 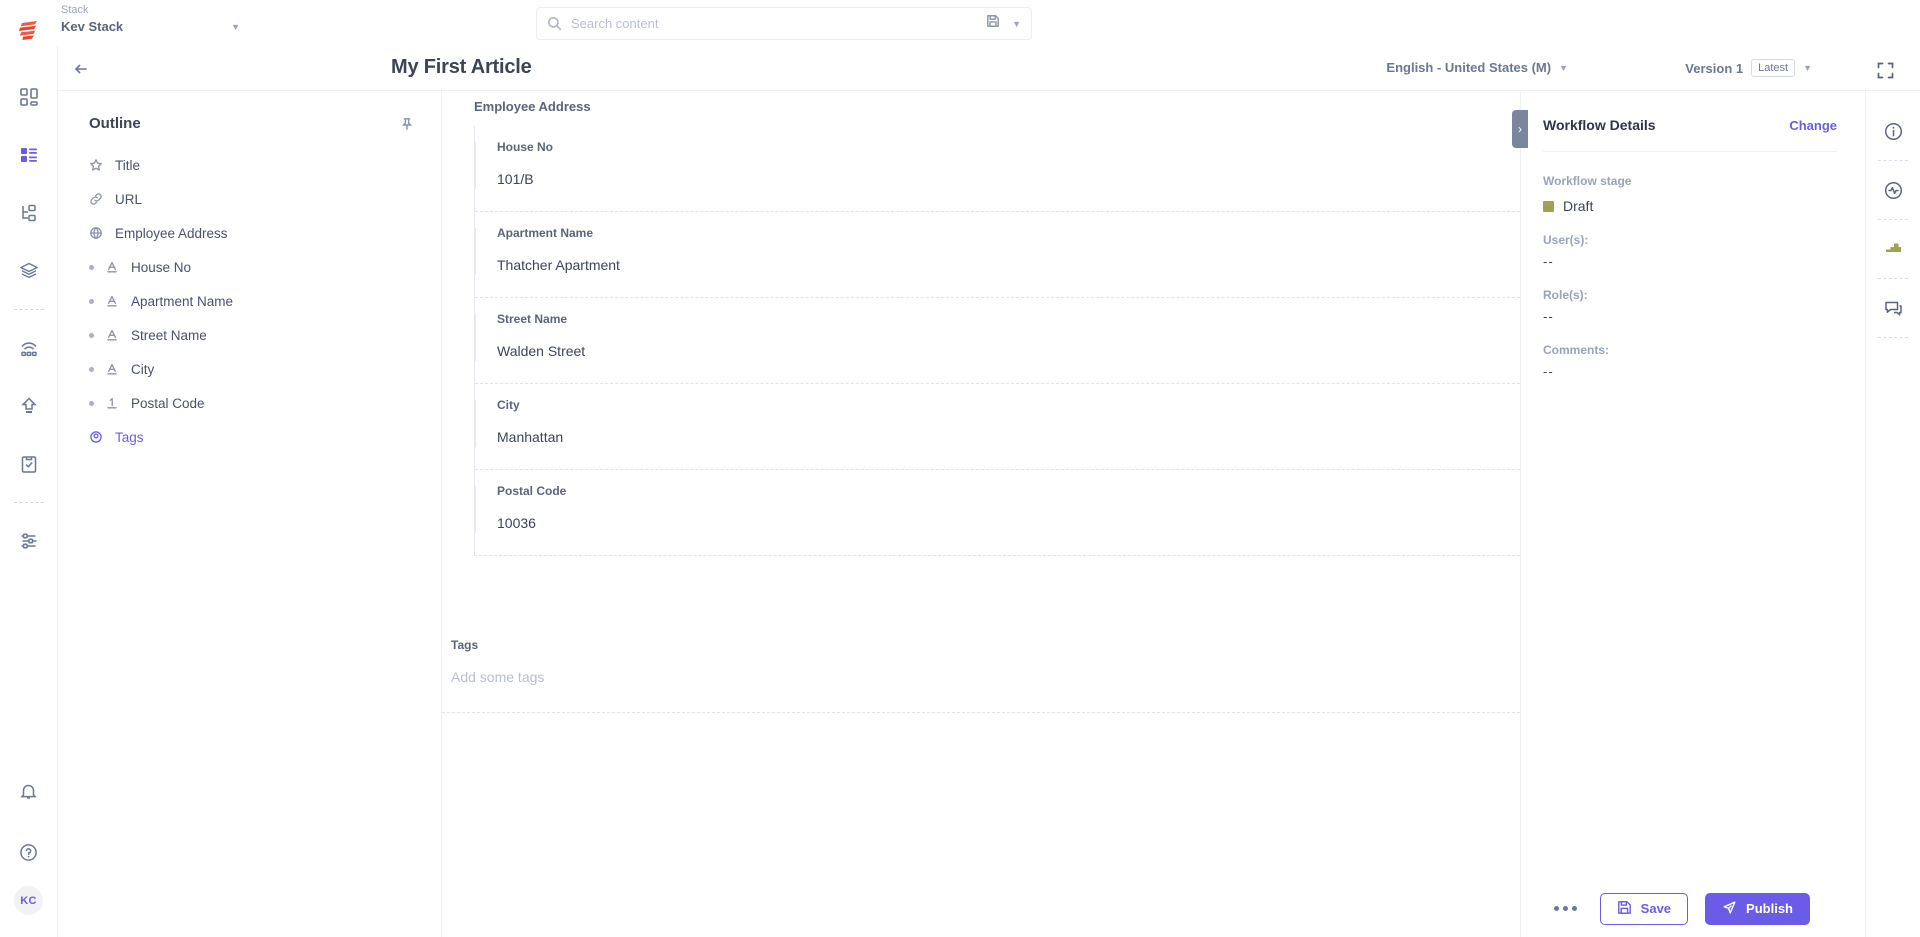 What do you see at coordinates (29, 31) in the screenshot?
I see `contentstack-logo-icon` at bounding box center [29, 31].